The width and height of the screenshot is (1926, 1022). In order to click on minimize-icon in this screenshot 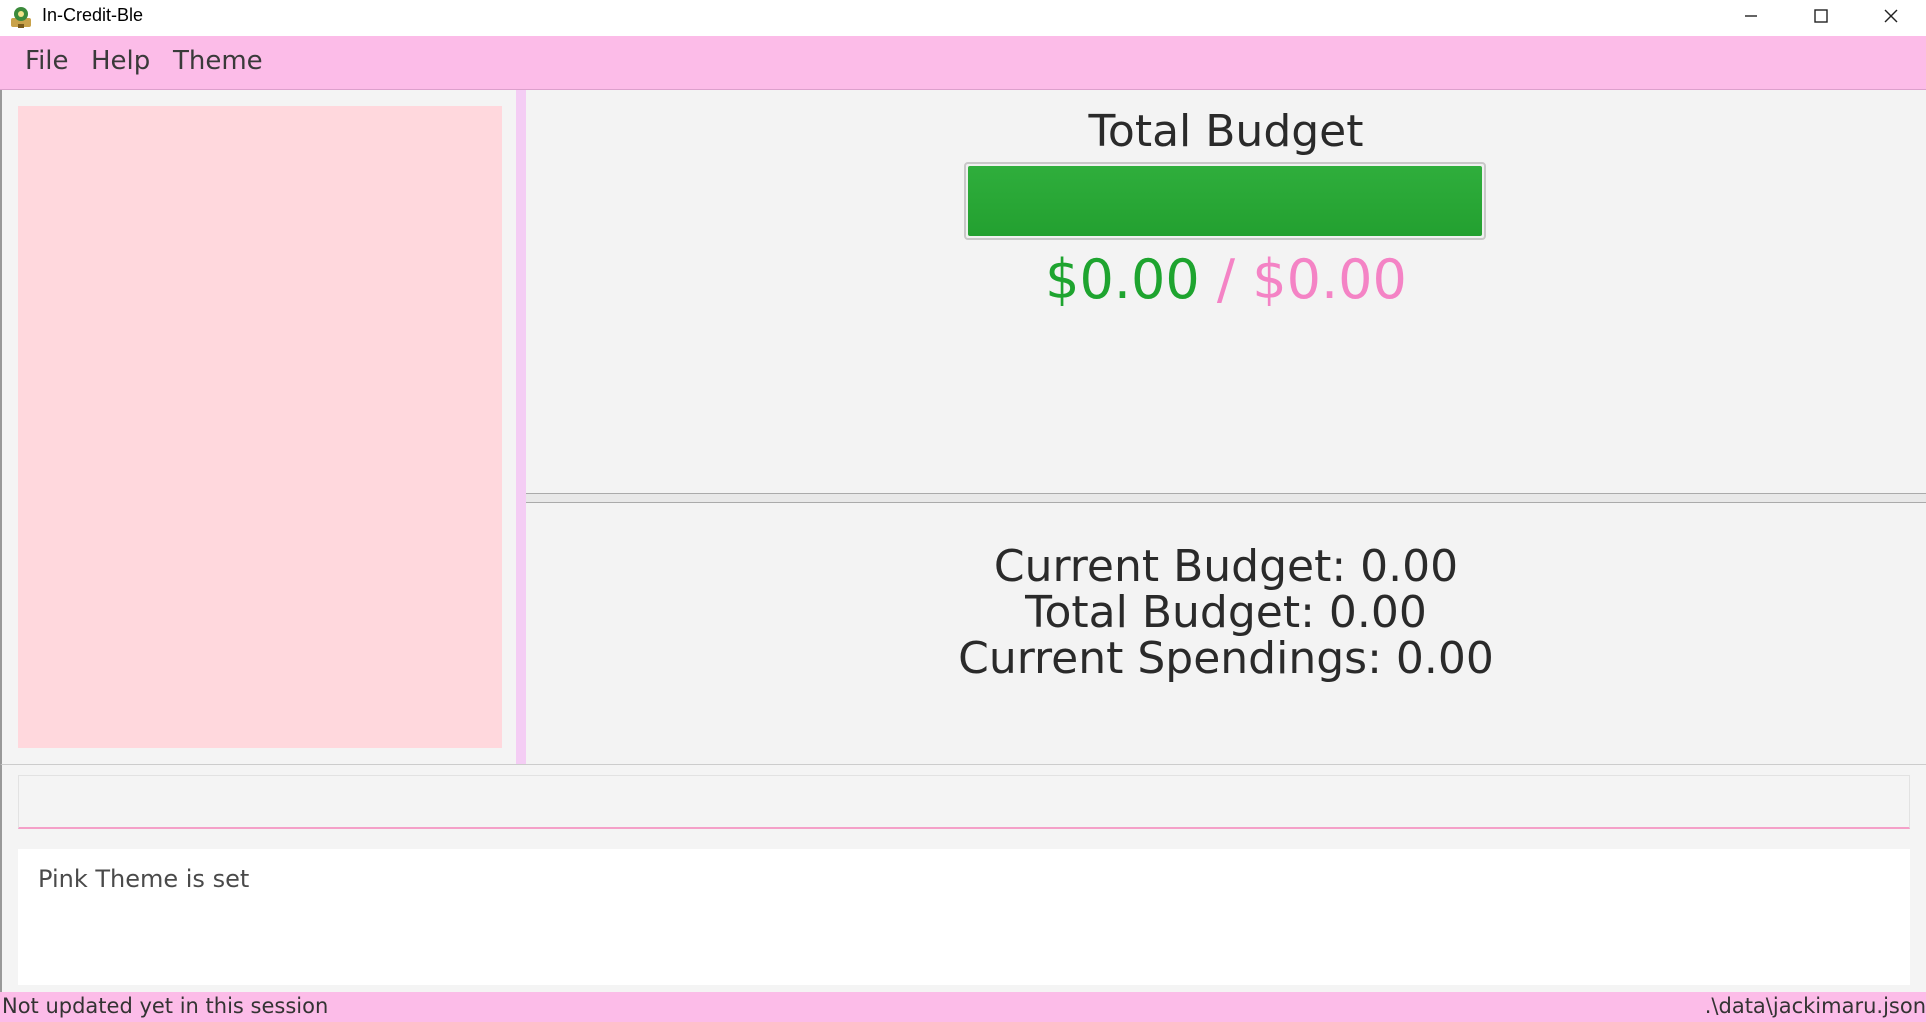, I will do `click(1751, 18)`.